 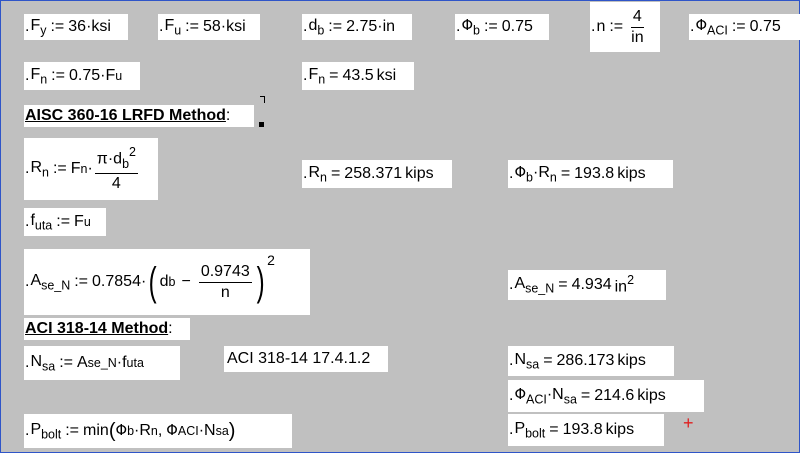 I want to click on pbolt-result: . Pbolt = 193.8 kips, so click(x=586, y=430).